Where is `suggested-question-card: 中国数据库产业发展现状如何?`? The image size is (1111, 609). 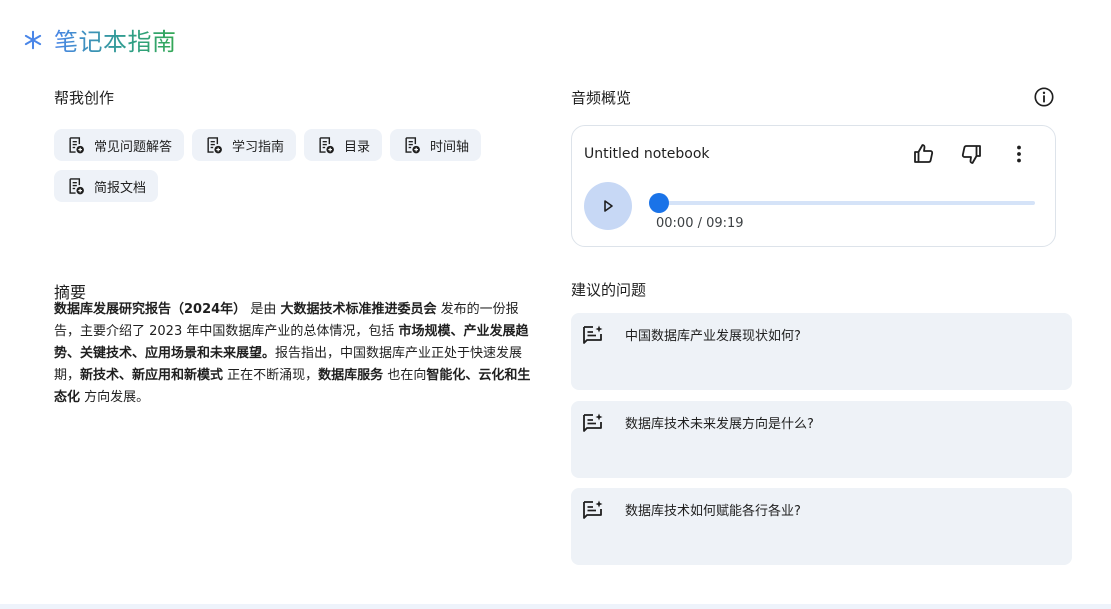
suggested-question-card: 中国数据库产业发展现状如何? is located at coordinates (821, 351).